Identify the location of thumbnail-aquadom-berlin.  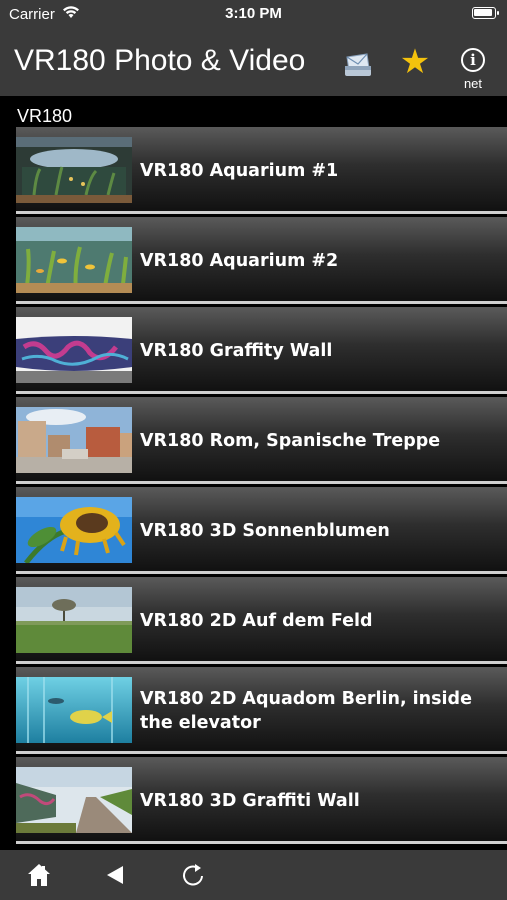
(74, 710).